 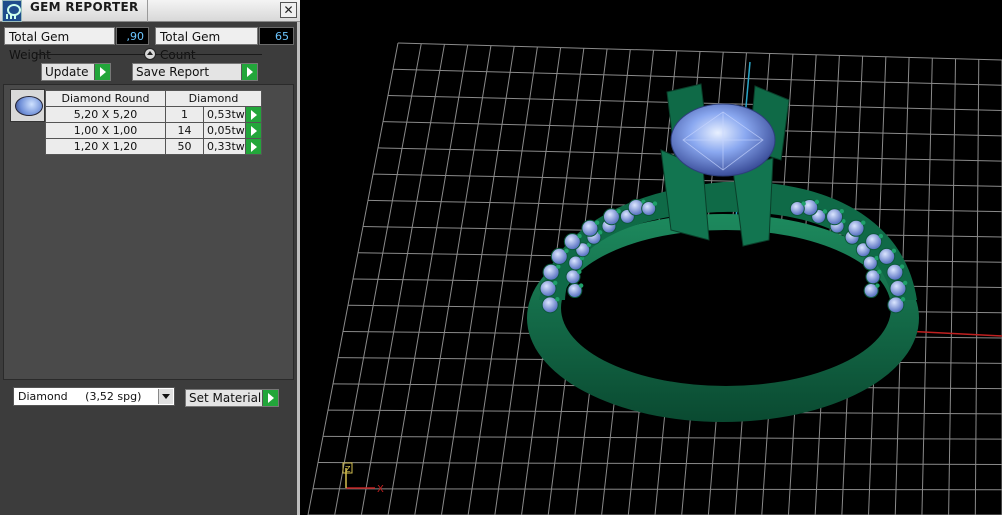 What do you see at coordinates (184, 146) in the screenshot?
I see `gem-count: 50` at bounding box center [184, 146].